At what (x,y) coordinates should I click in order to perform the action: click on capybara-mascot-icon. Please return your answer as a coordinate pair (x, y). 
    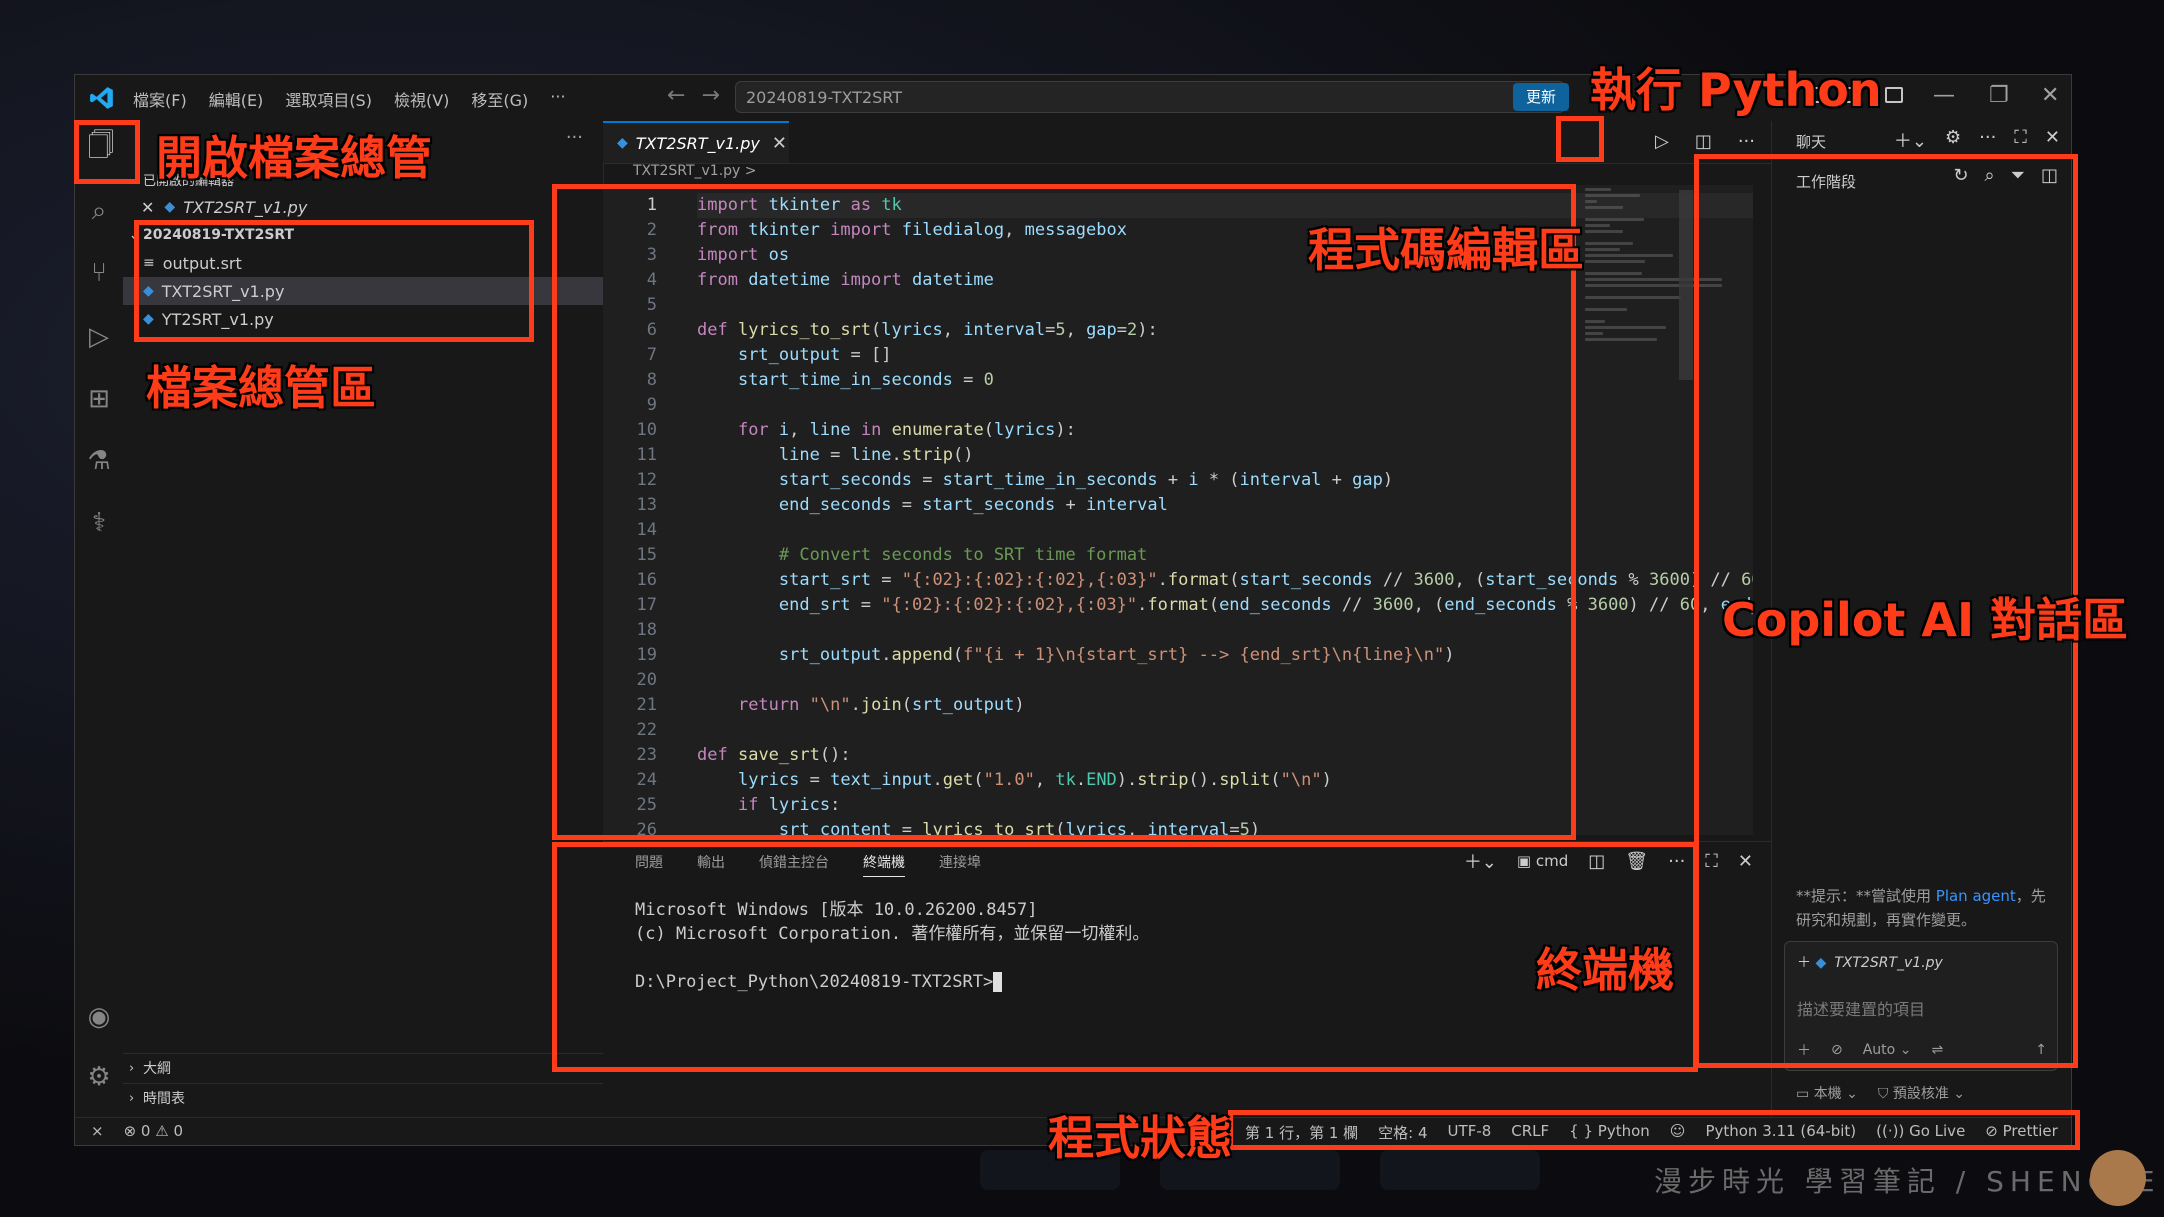
    Looking at the image, I should click on (2118, 1178).